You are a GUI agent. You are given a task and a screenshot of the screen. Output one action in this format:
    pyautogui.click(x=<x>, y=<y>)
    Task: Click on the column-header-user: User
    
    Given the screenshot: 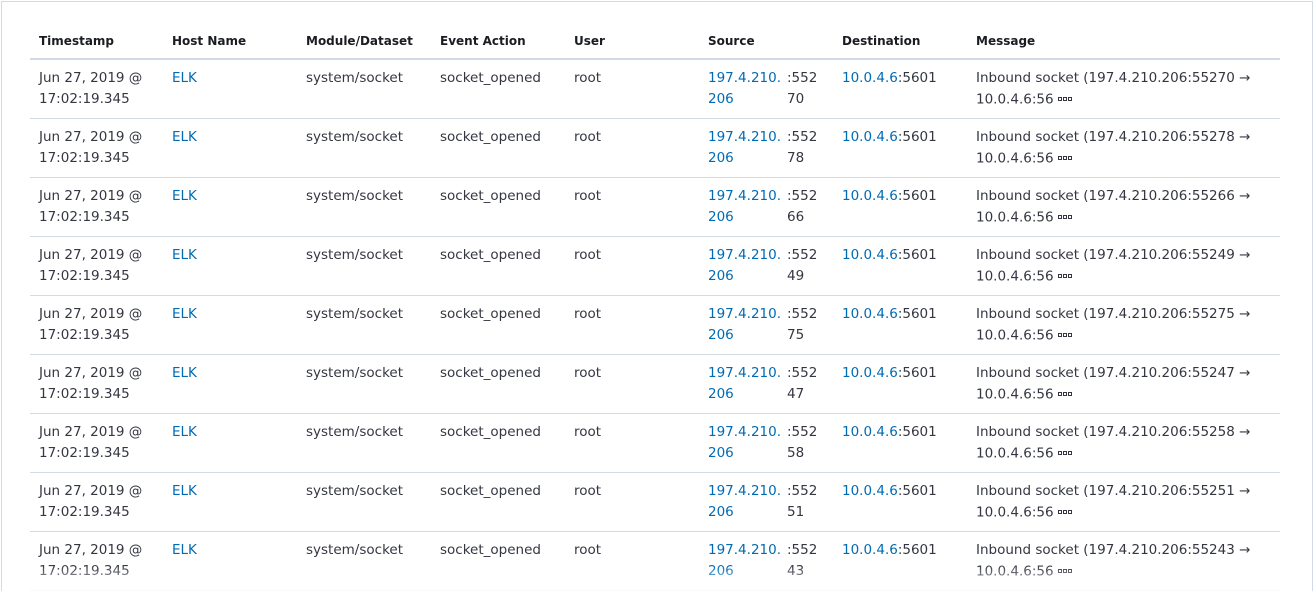 What is the action you would take?
    pyautogui.click(x=632, y=41)
    